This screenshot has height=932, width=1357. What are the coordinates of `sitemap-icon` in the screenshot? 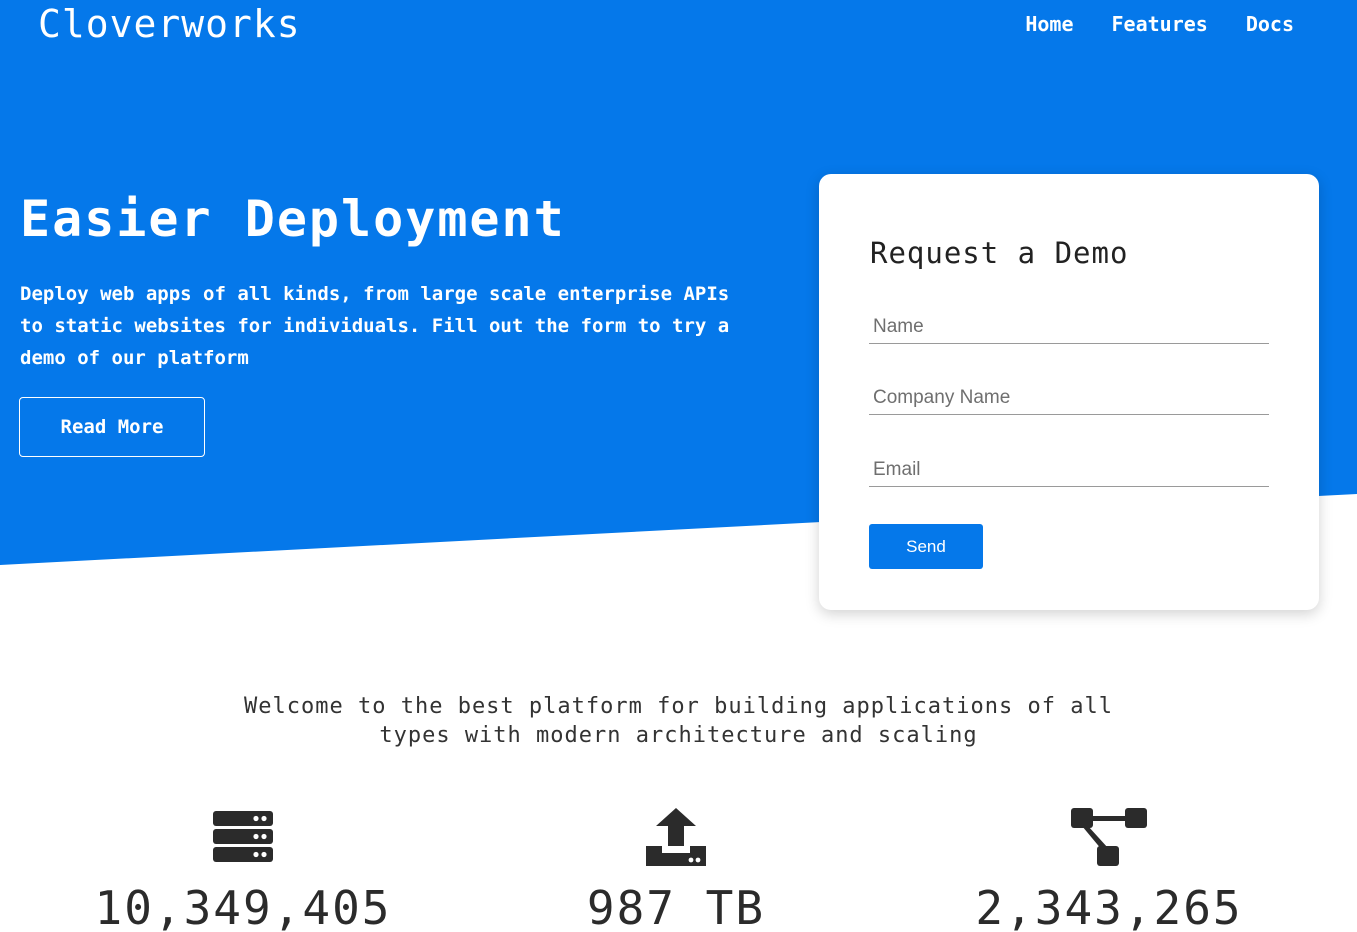 It's located at (1109, 837).